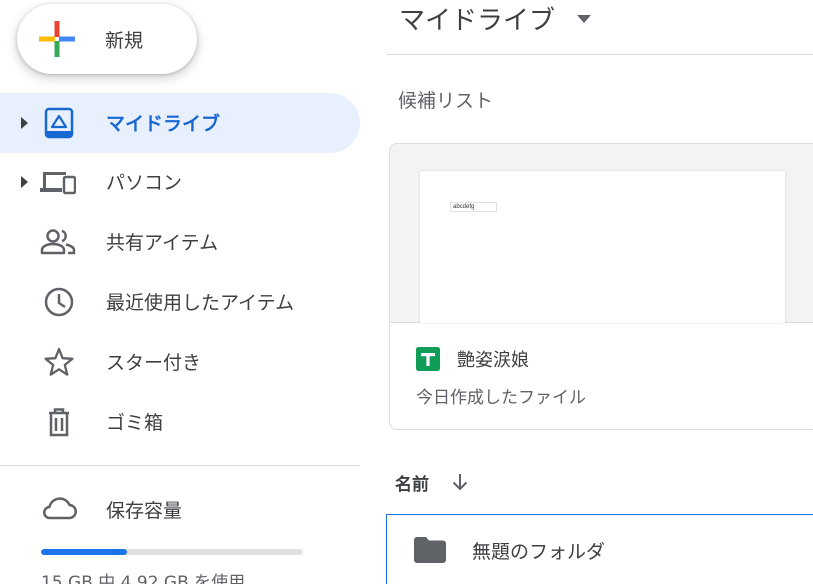  I want to click on star-icon, so click(59, 361).